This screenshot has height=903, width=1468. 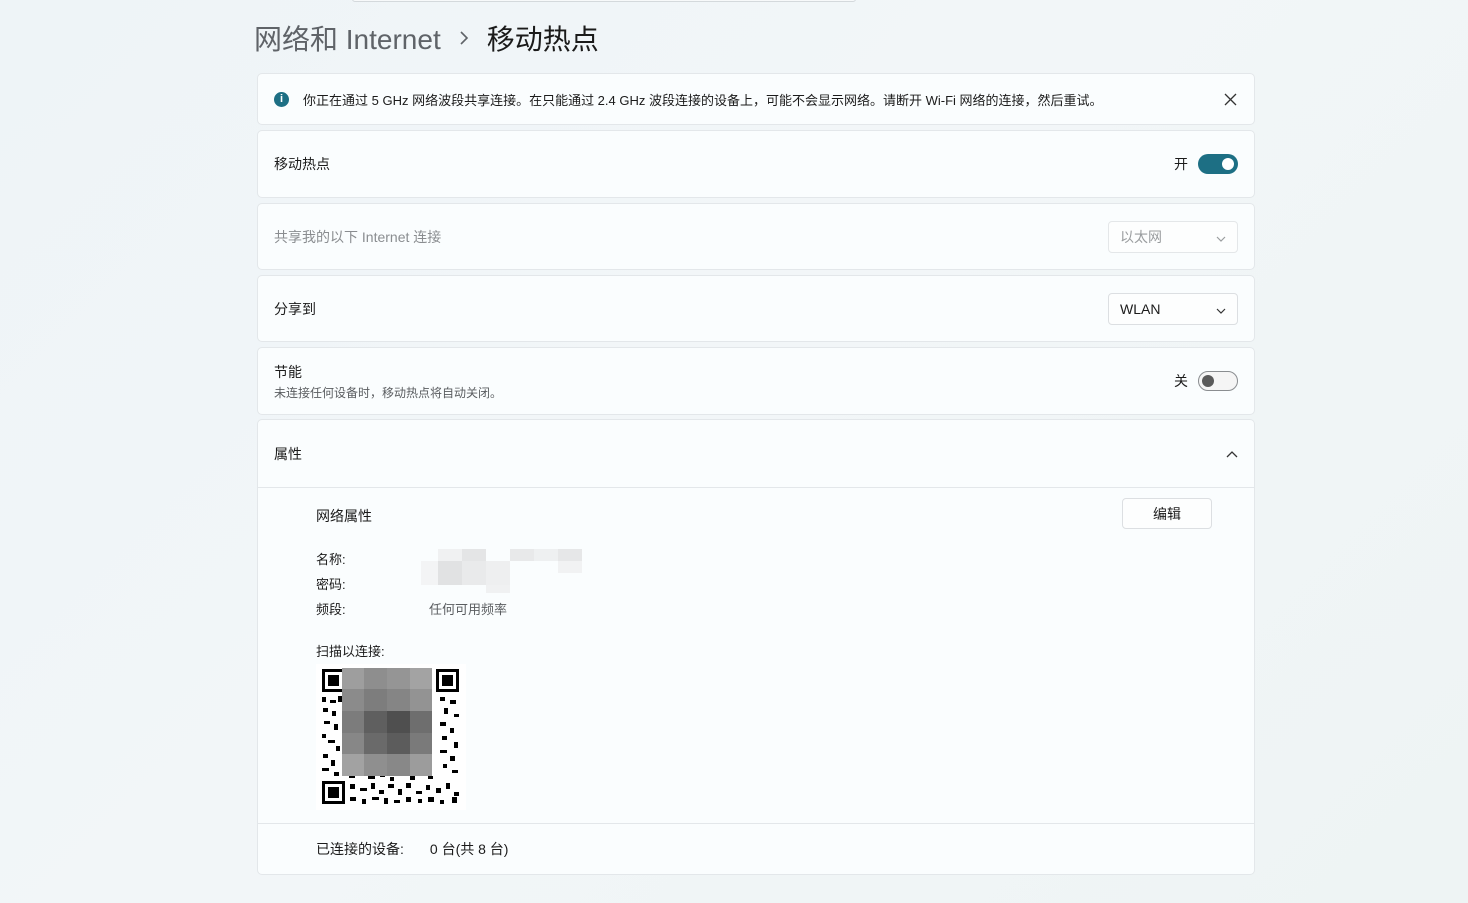 I want to click on breadcrumb-parent: 网络和 Internet, so click(x=347, y=38).